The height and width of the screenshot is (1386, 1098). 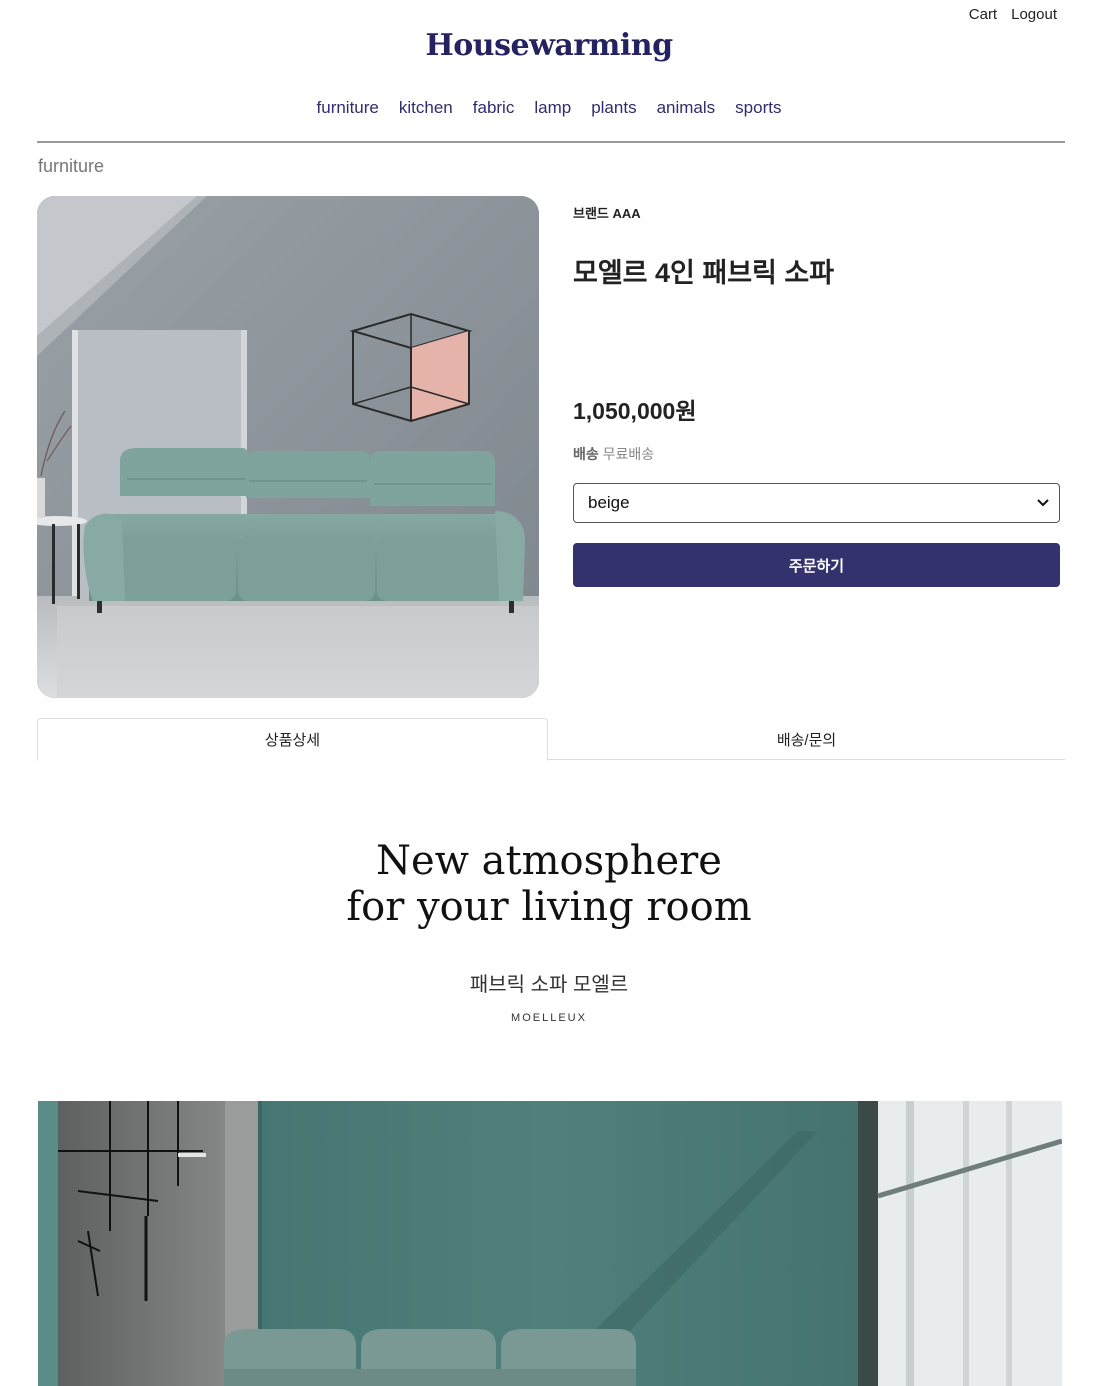 What do you see at coordinates (613, 108) in the screenshot?
I see `nav-item-plants: plants` at bounding box center [613, 108].